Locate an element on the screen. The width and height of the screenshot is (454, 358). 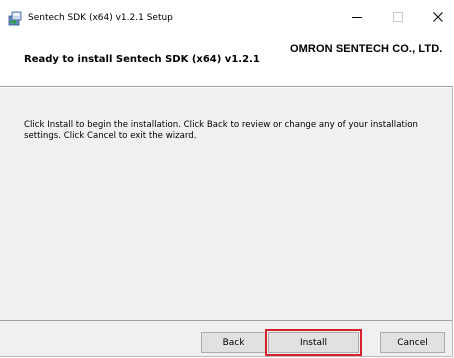
install-button: Install is located at coordinates (313, 342).